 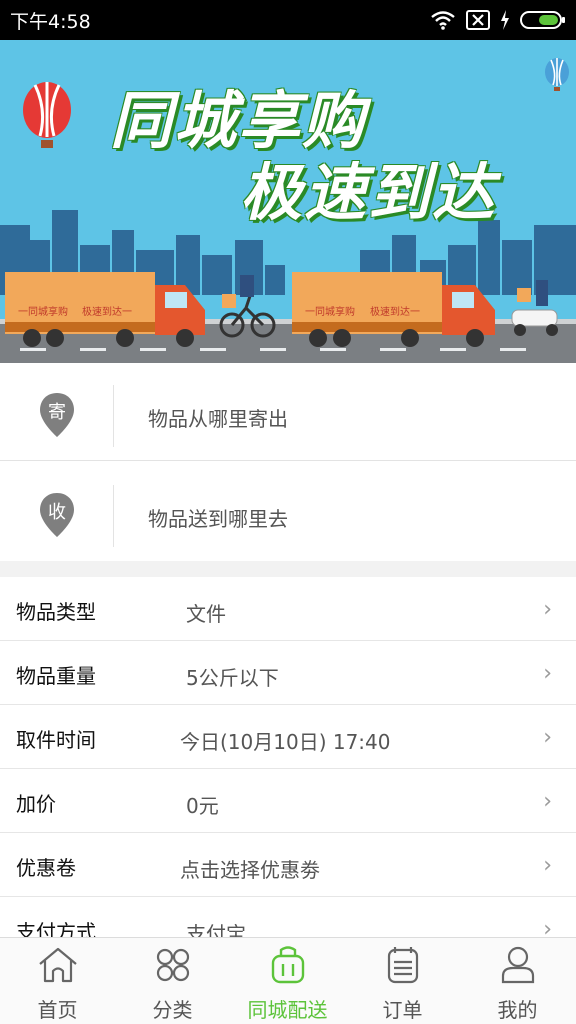 I want to click on row-value: 点击选择优惠劵, so click(x=250, y=870).